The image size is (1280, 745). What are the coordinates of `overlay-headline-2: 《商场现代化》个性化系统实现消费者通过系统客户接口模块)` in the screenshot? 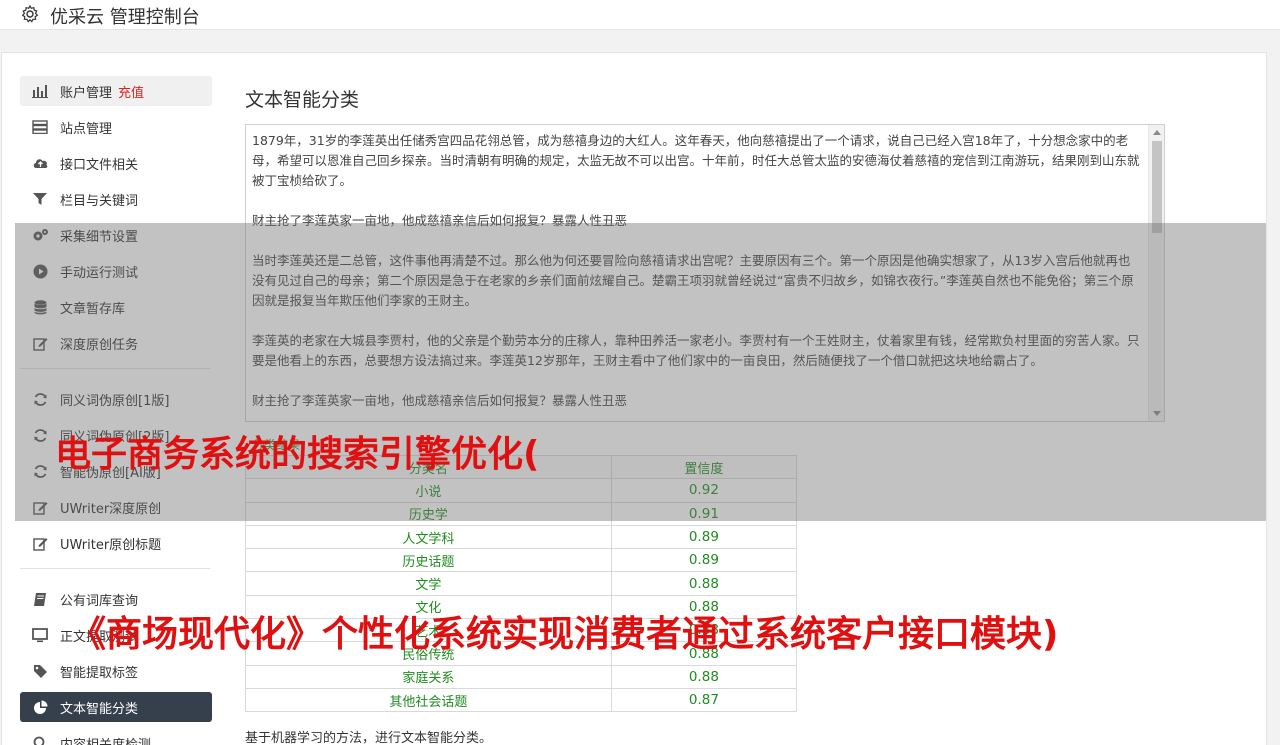 It's located at (564, 634).